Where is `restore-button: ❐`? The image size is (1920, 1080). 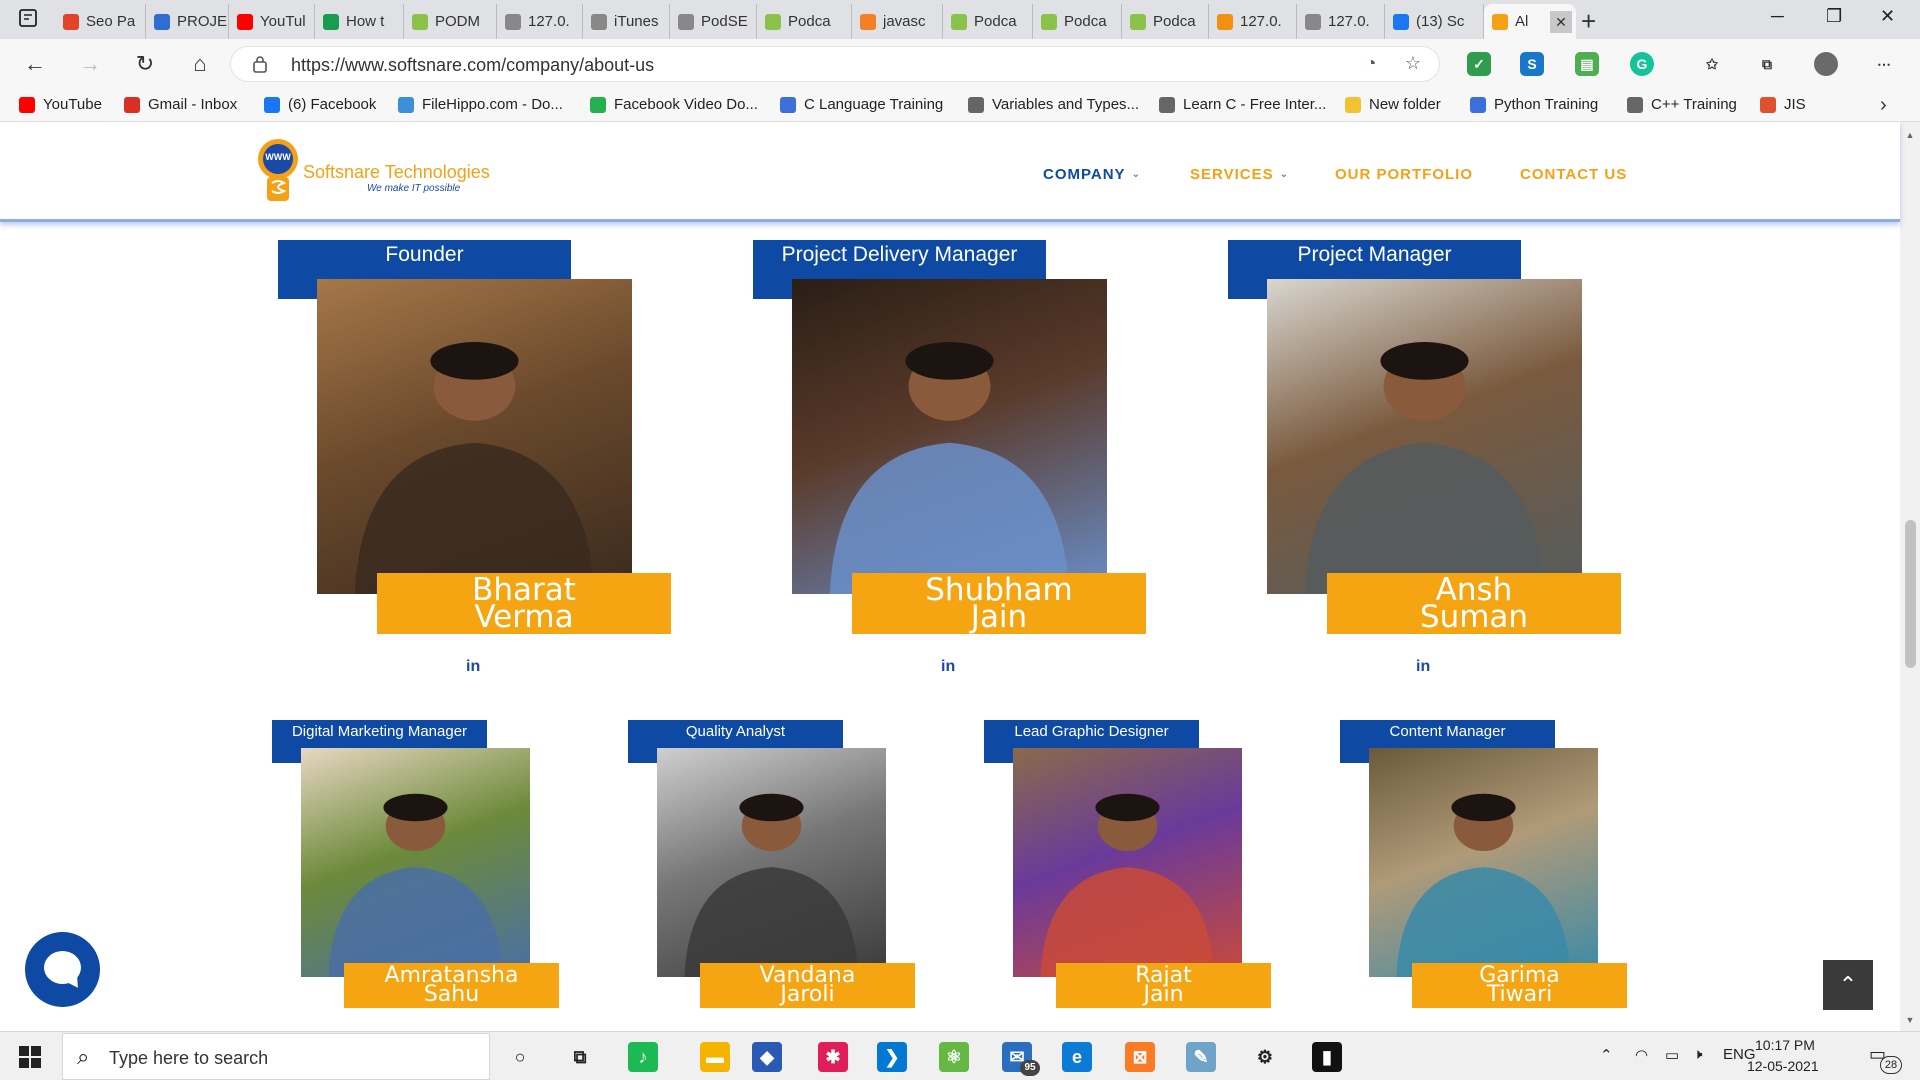 restore-button: ❐ is located at coordinates (1834, 16).